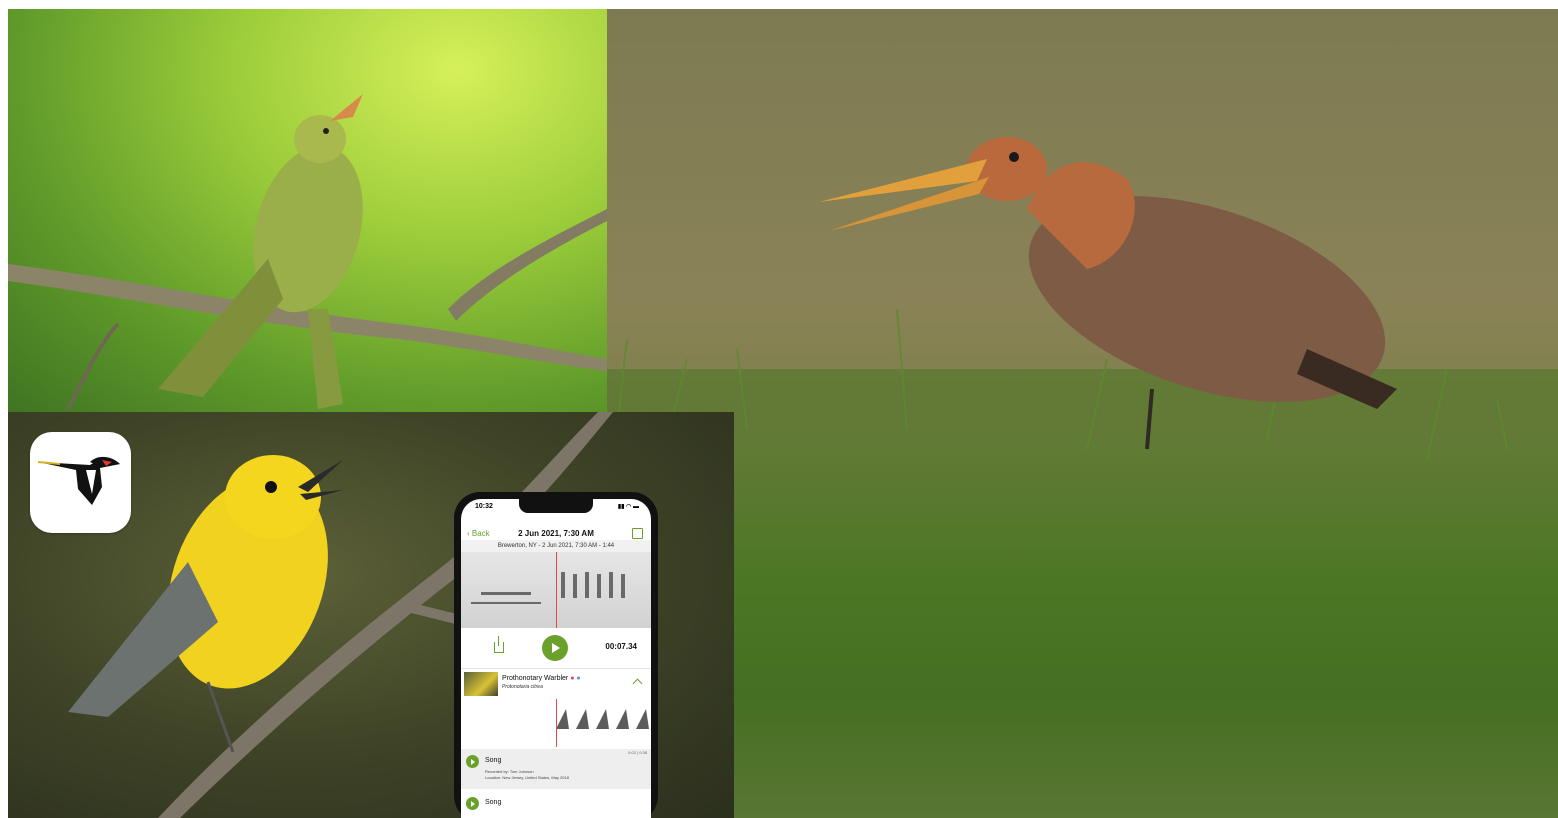  Describe the element at coordinates (621, 646) in the screenshot. I see `playback-timer: 00:07.34` at that location.